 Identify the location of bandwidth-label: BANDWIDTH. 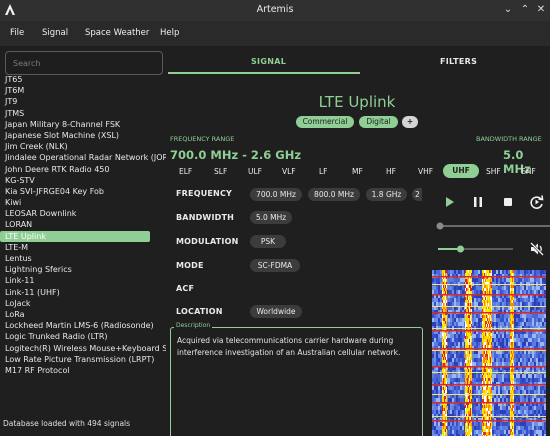
(205, 217).